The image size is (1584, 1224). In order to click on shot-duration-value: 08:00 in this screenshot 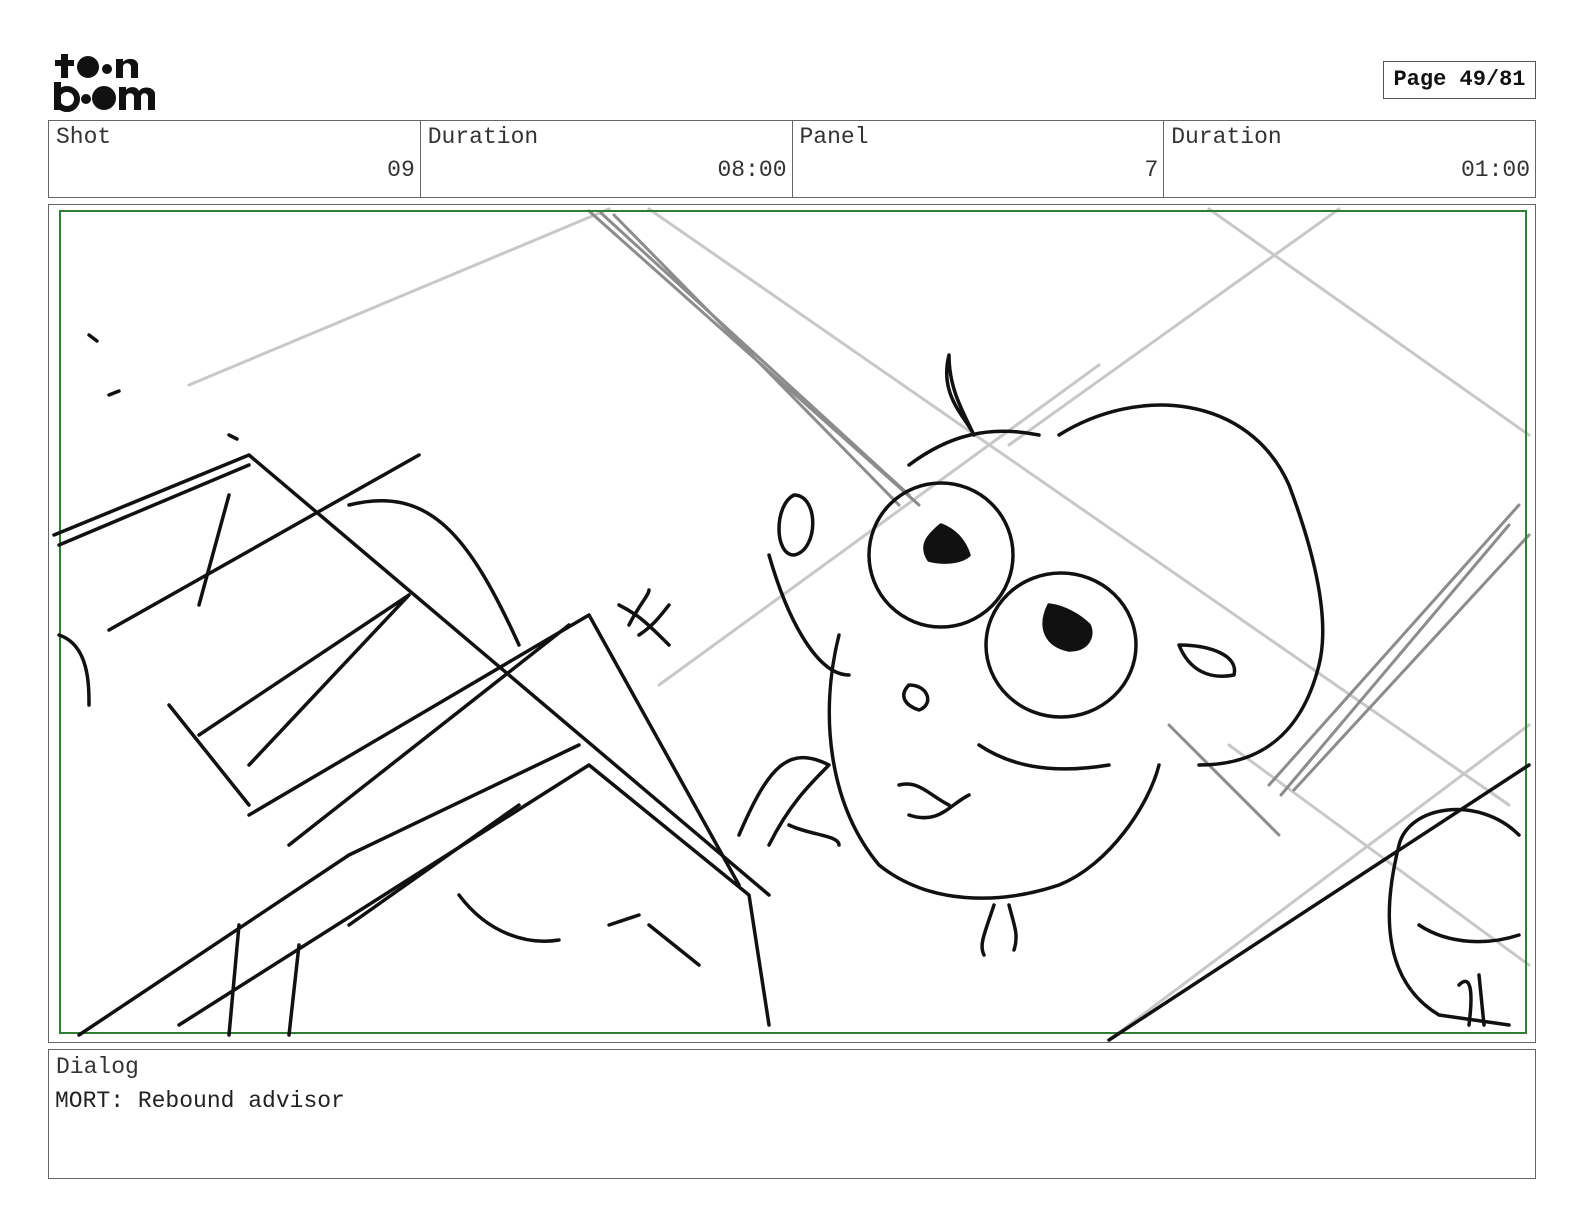, I will do `click(752, 170)`.